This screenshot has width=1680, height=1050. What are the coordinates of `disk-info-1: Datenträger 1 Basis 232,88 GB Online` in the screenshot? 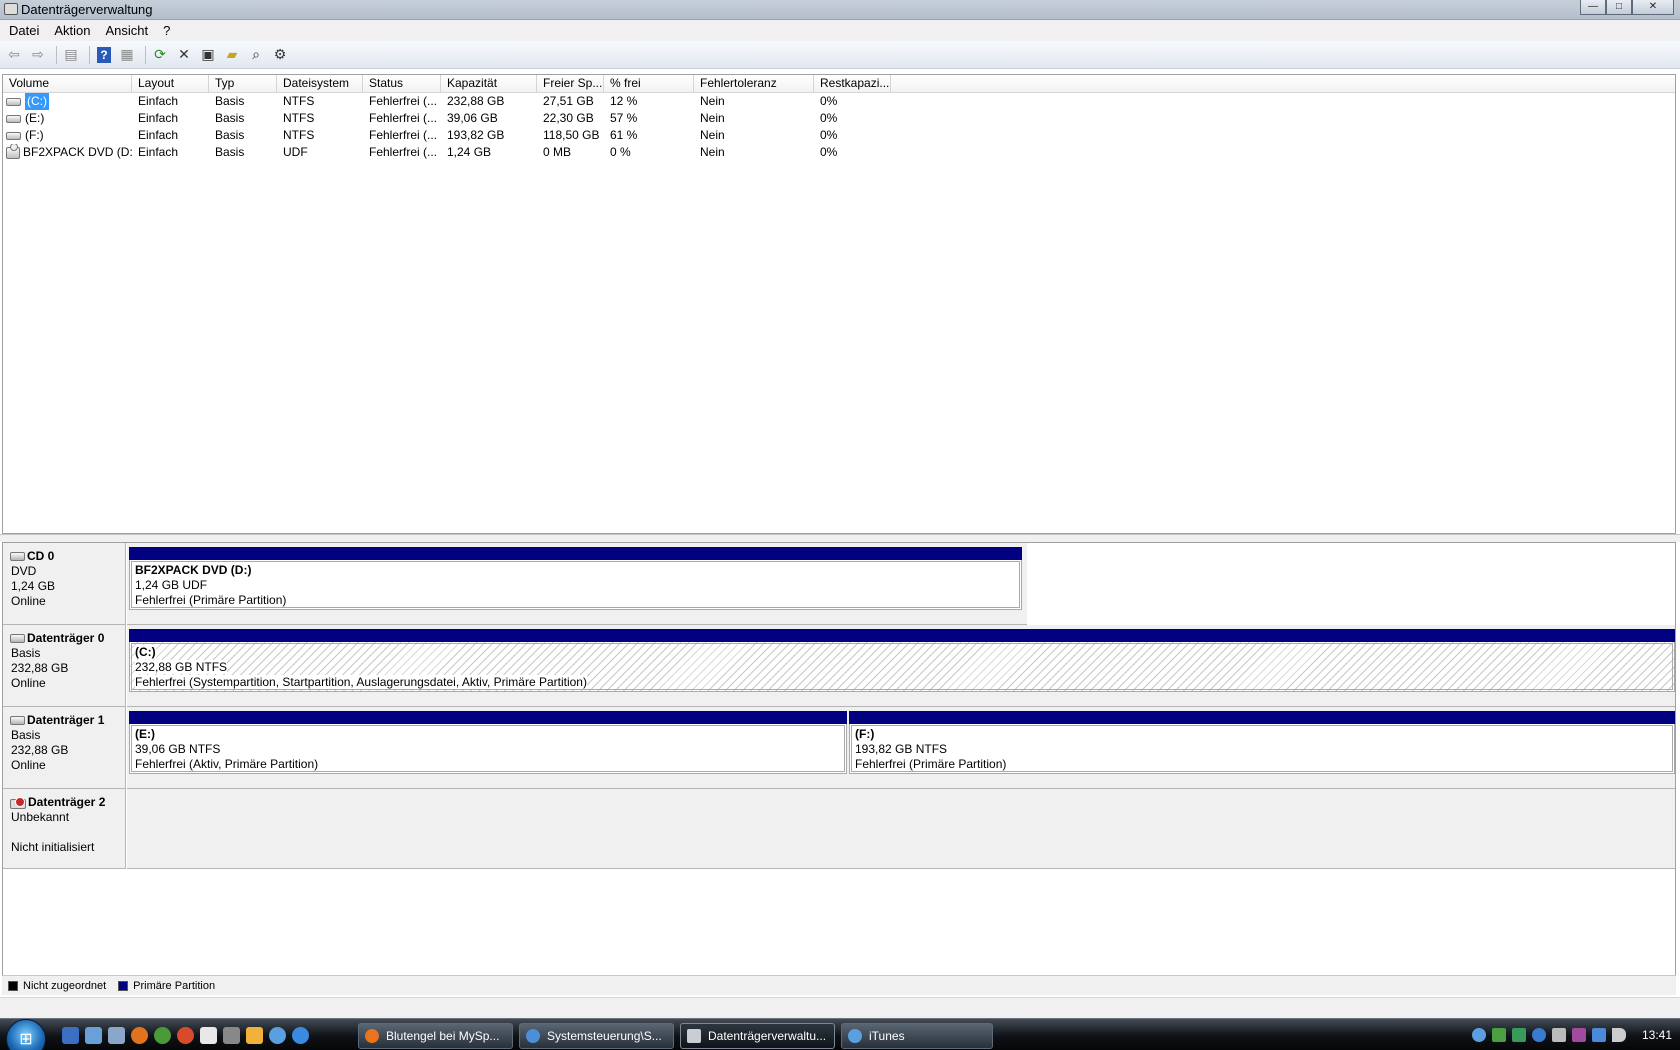 It's located at (64, 748).